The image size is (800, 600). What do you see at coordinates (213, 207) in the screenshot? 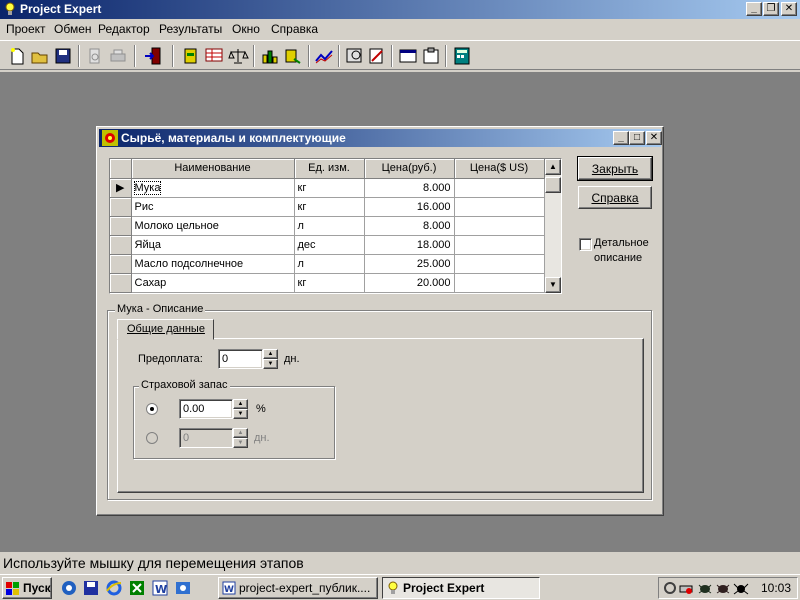
I see `cell-name: Рис` at bounding box center [213, 207].